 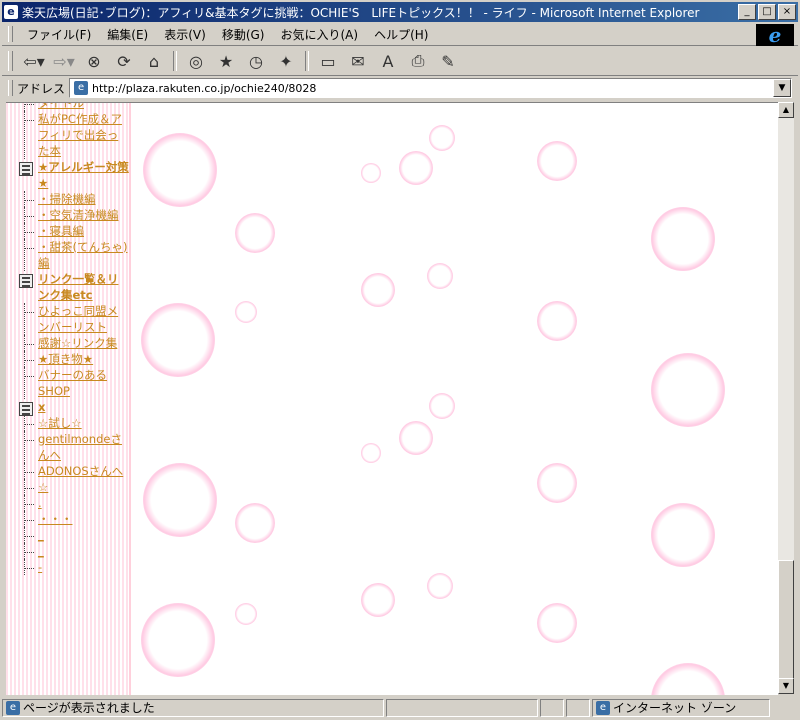 What do you see at coordinates (67, 319) in the screenshot?
I see `sidebar-link: ひよっこ同盟メンバーリスト` at bounding box center [67, 319].